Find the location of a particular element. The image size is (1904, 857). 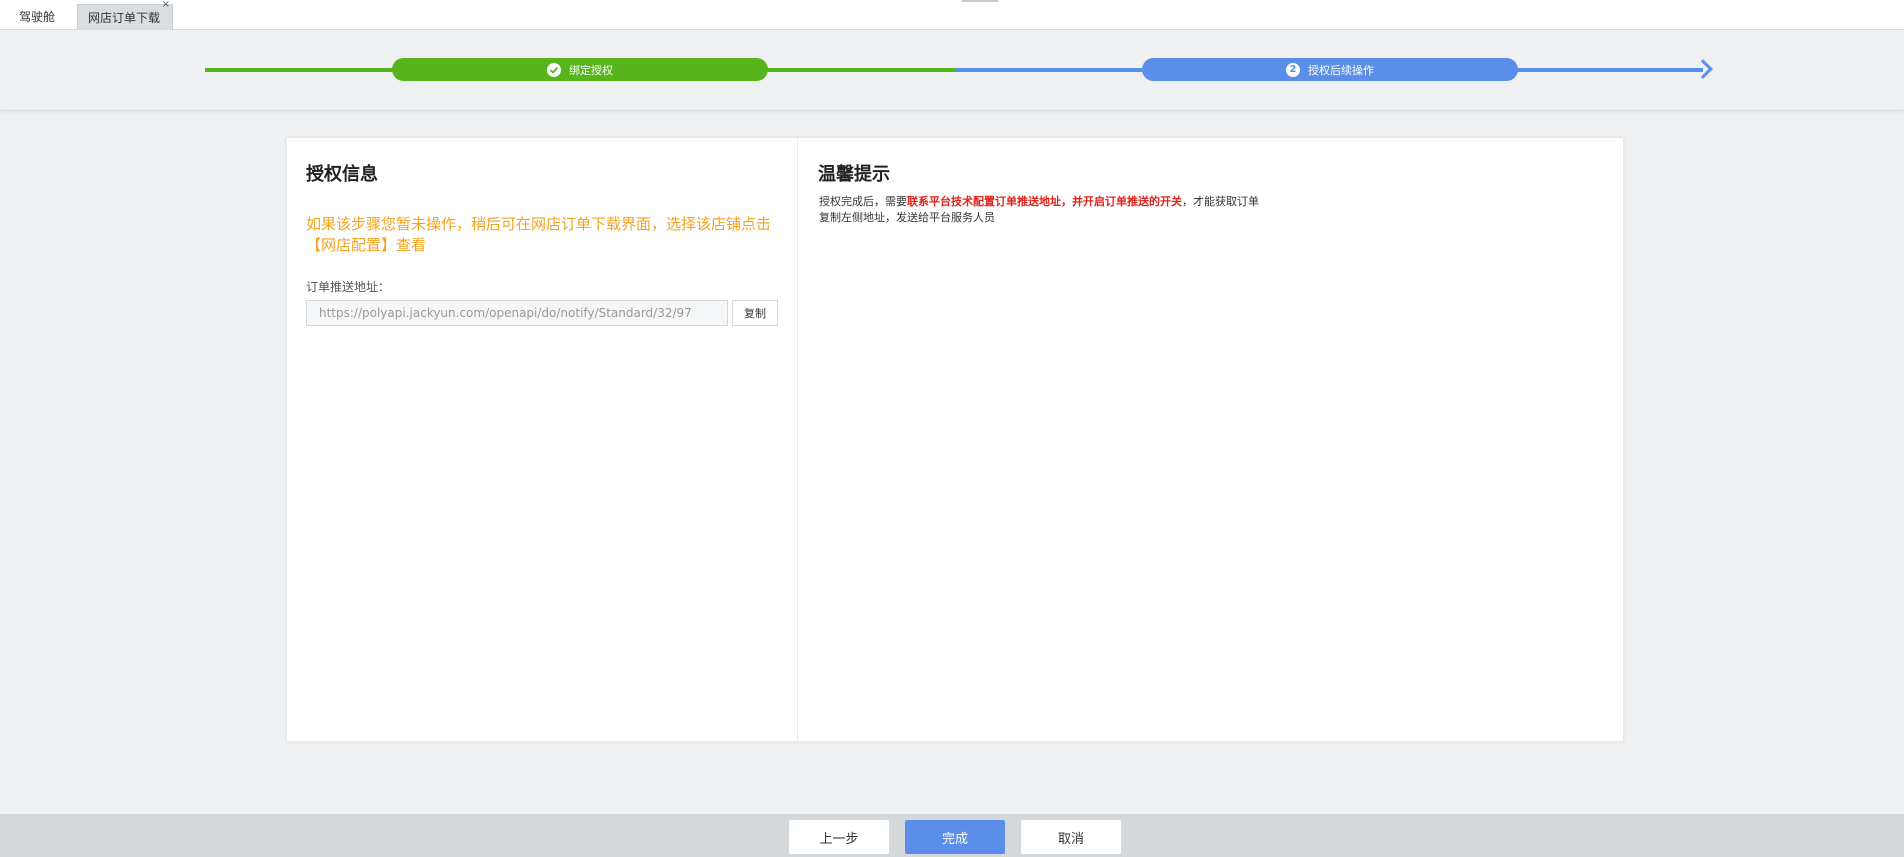

auth-info-title: 授权信息 is located at coordinates (342, 174).